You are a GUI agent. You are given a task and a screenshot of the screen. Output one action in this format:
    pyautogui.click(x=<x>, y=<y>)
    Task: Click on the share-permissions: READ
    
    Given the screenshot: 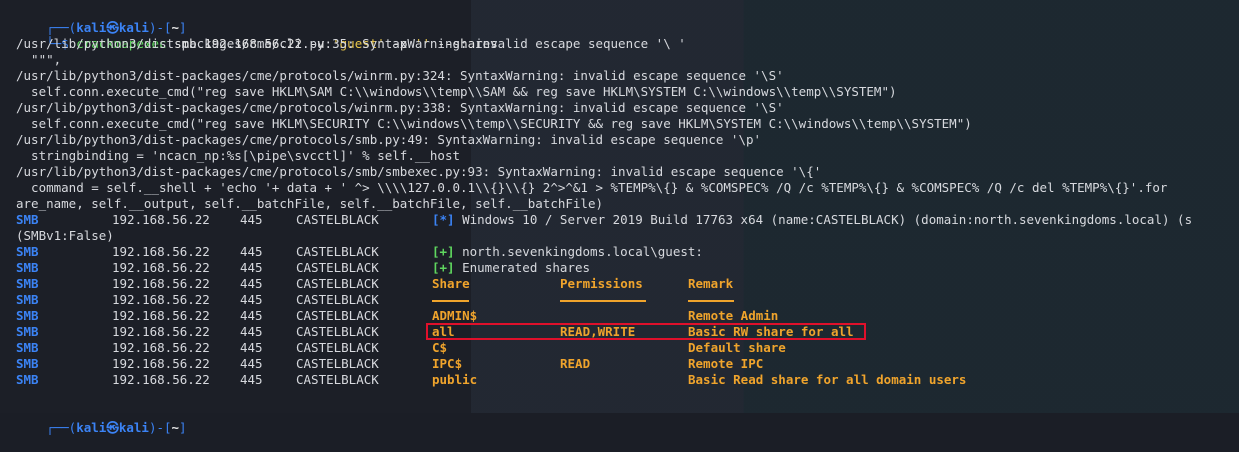 What is the action you would take?
    pyautogui.click(x=575, y=363)
    